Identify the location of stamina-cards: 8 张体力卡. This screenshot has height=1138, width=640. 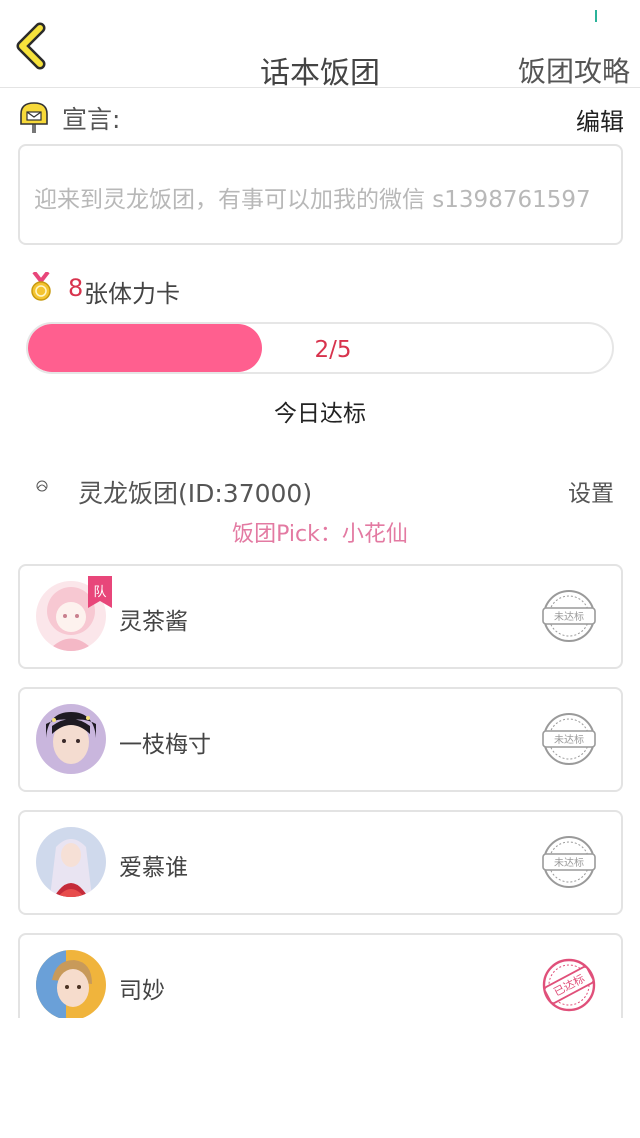
(180, 290).